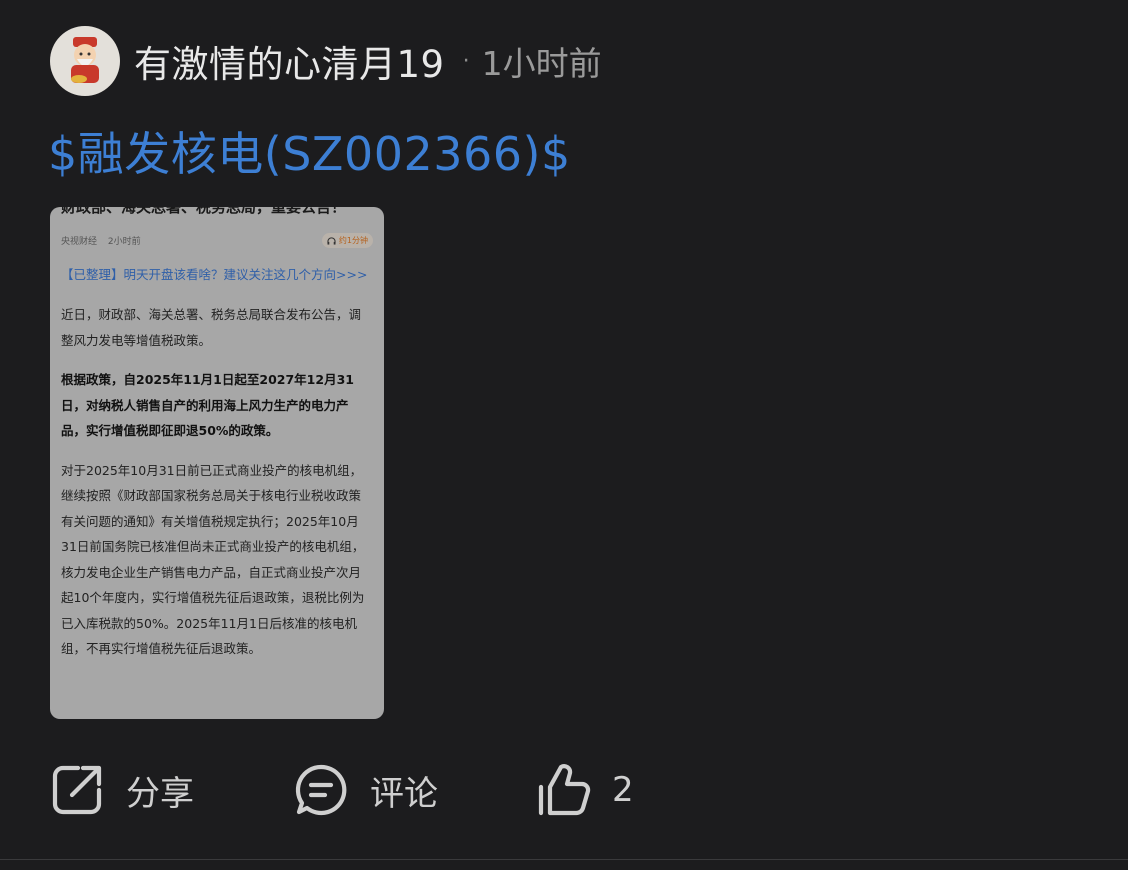 The image size is (1128, 870). Describe the element at coordinates (541, 63) in the screenshot. I see `post-time: 1小时前` at that location.